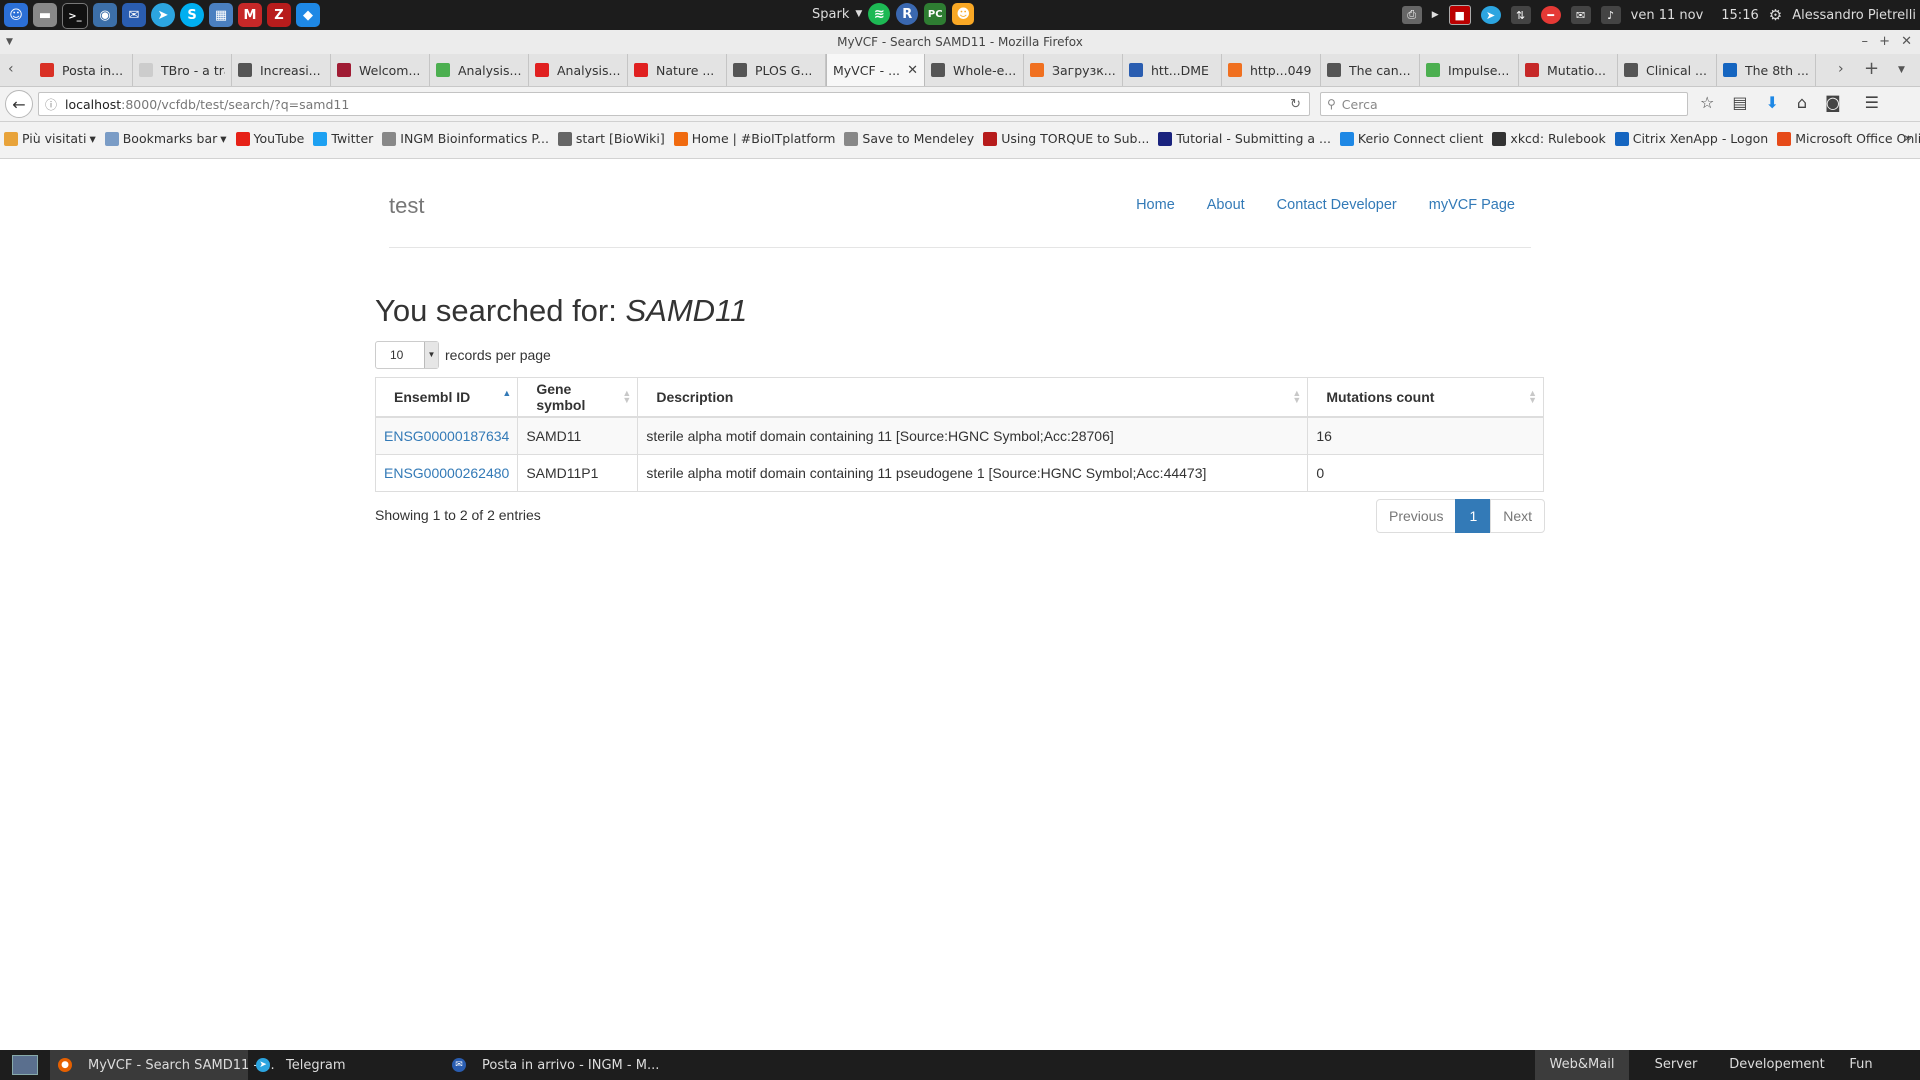 This screenshot has width=1920, height=1080. I want to click on record-icon: ■, so click(1459, 15).